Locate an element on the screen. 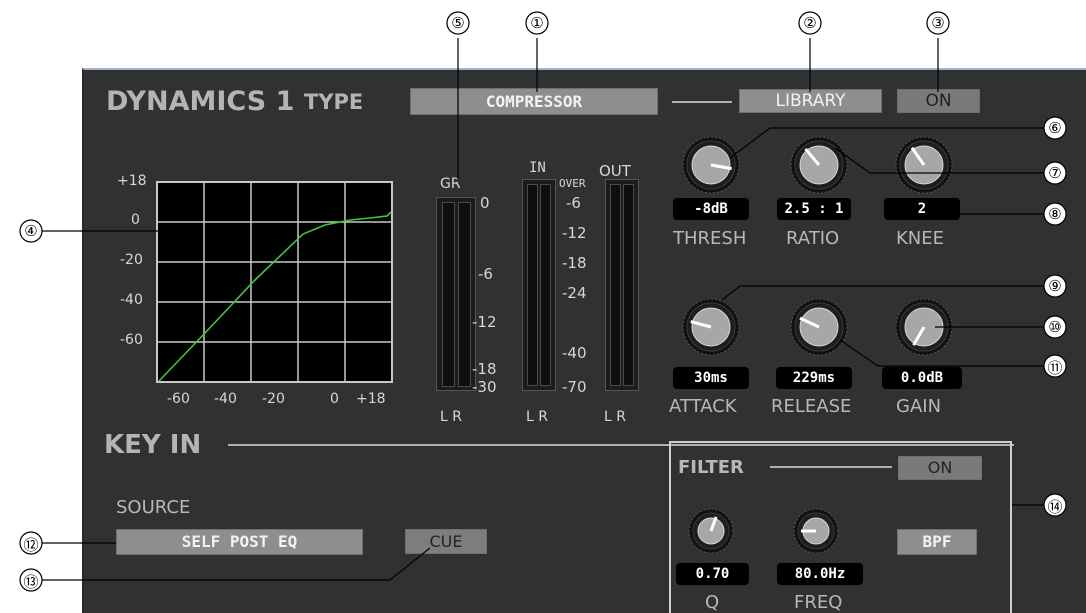 Image resolution: width=1086 pixels, height=613 pixels. gr-meter-label: GR is located at coordinates (450, 184).